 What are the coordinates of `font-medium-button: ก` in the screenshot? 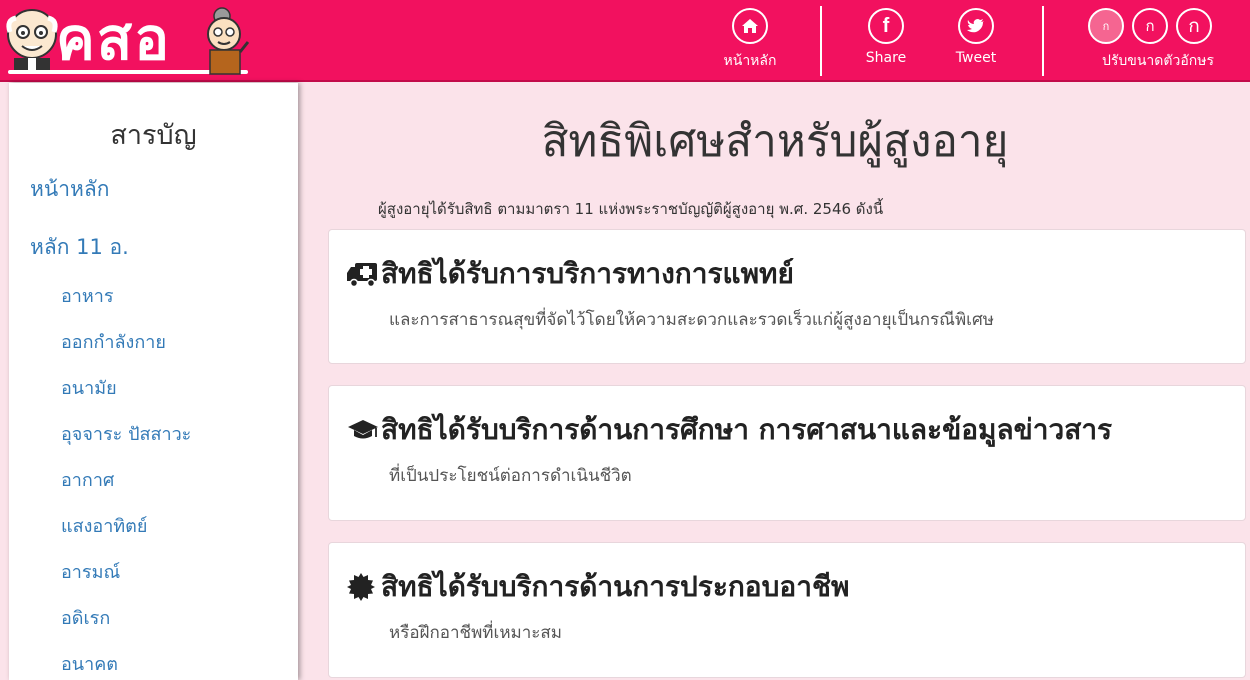 It's located at (1150, 26).